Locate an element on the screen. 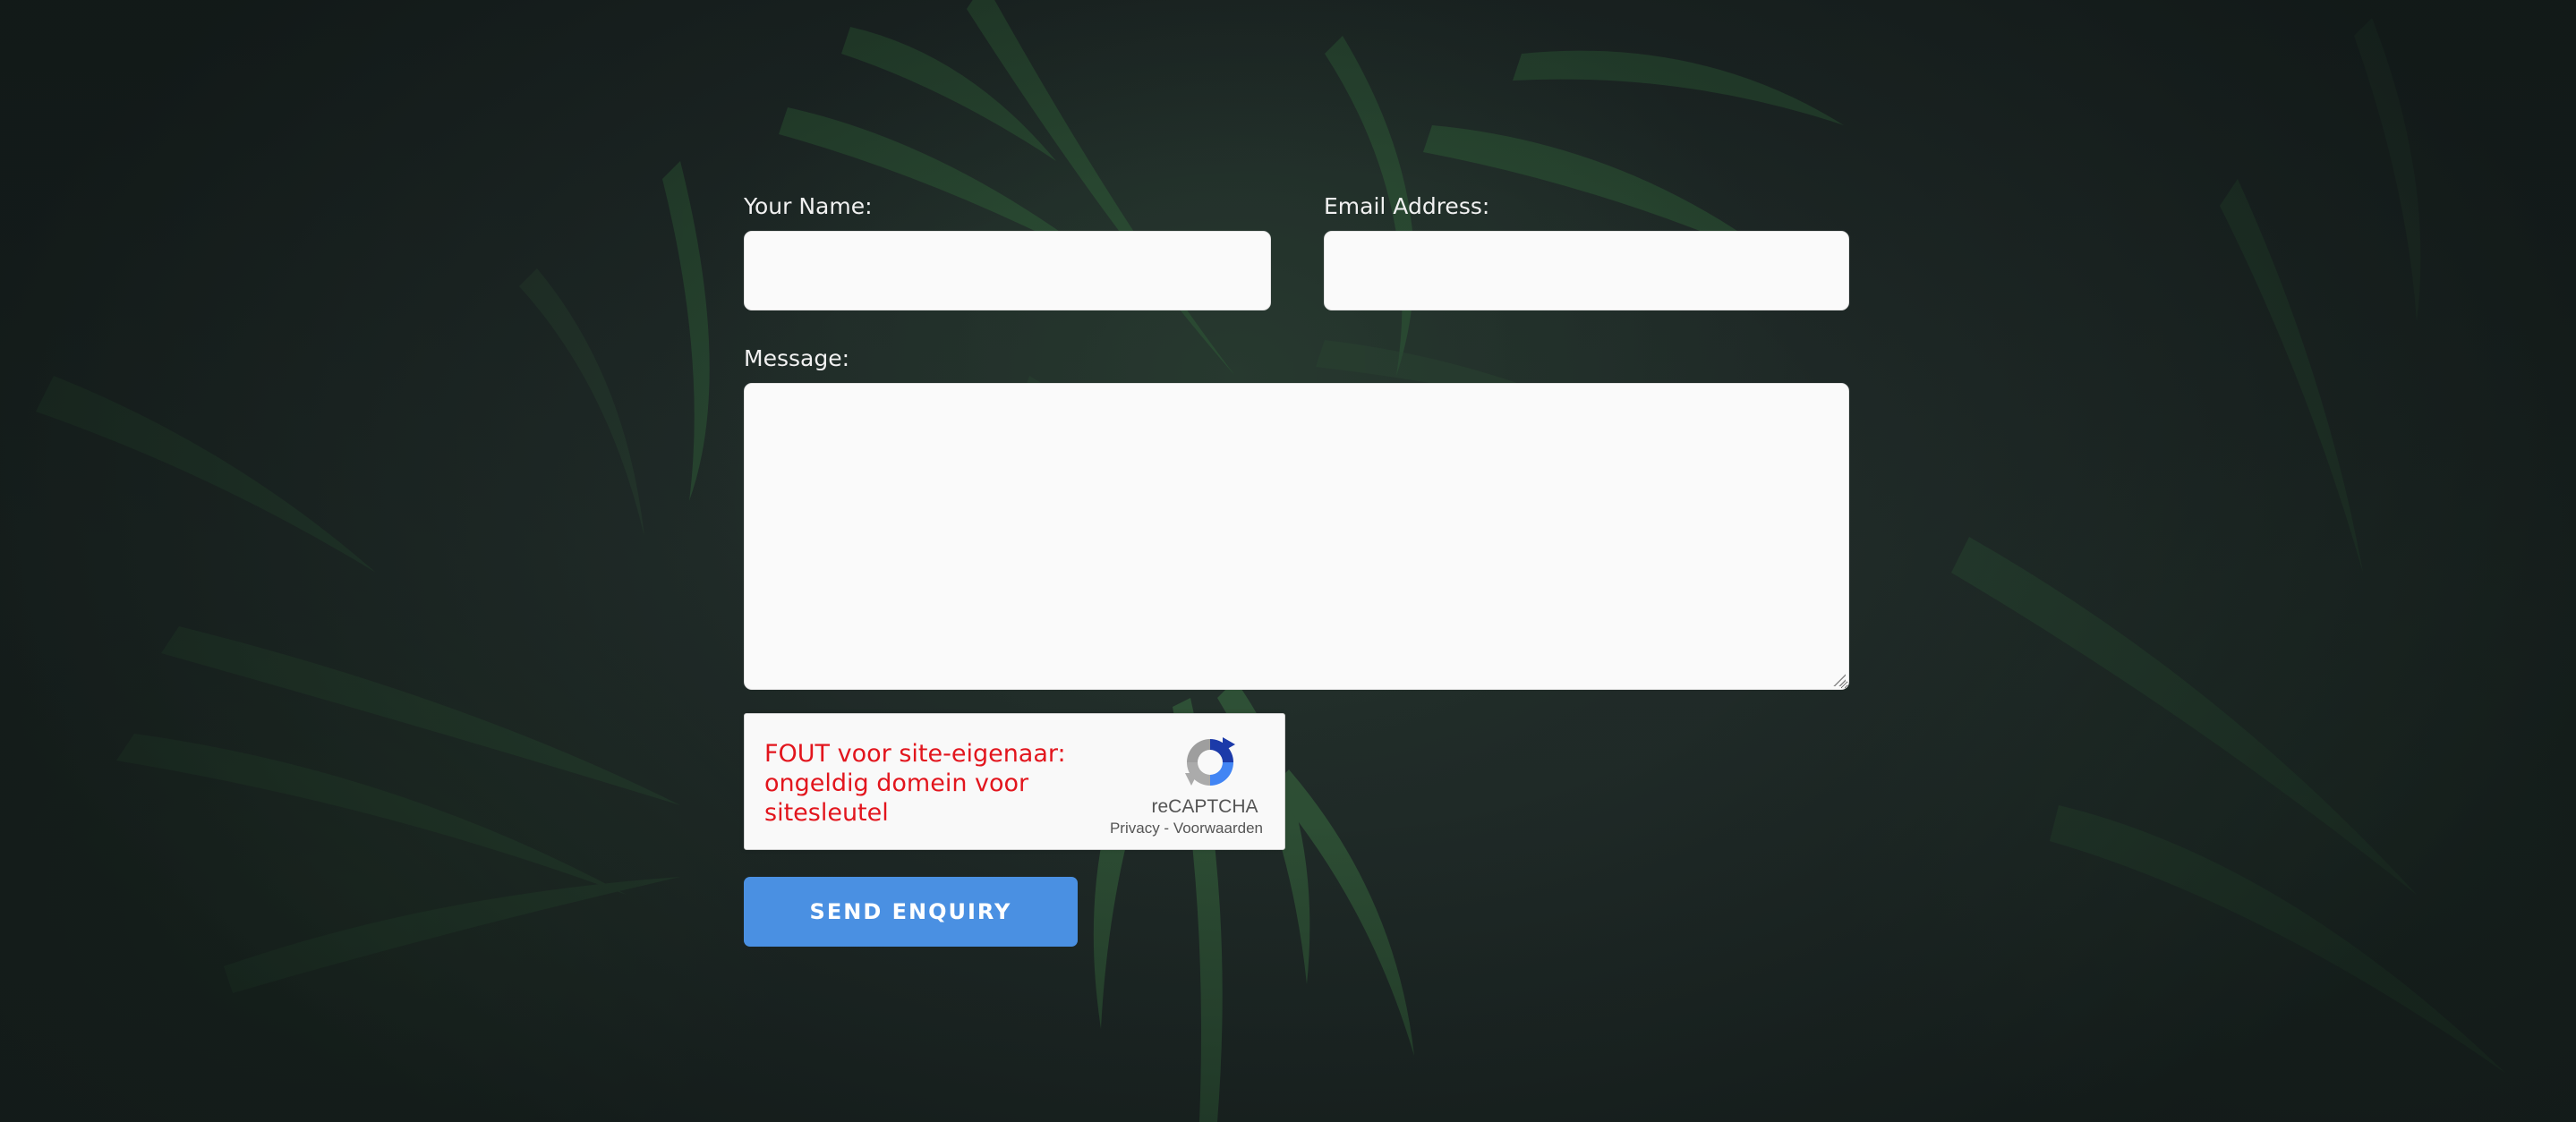 The width and height of the screenshot is (2576, 1122). message-textarea is located at coordinates (1296, 536).